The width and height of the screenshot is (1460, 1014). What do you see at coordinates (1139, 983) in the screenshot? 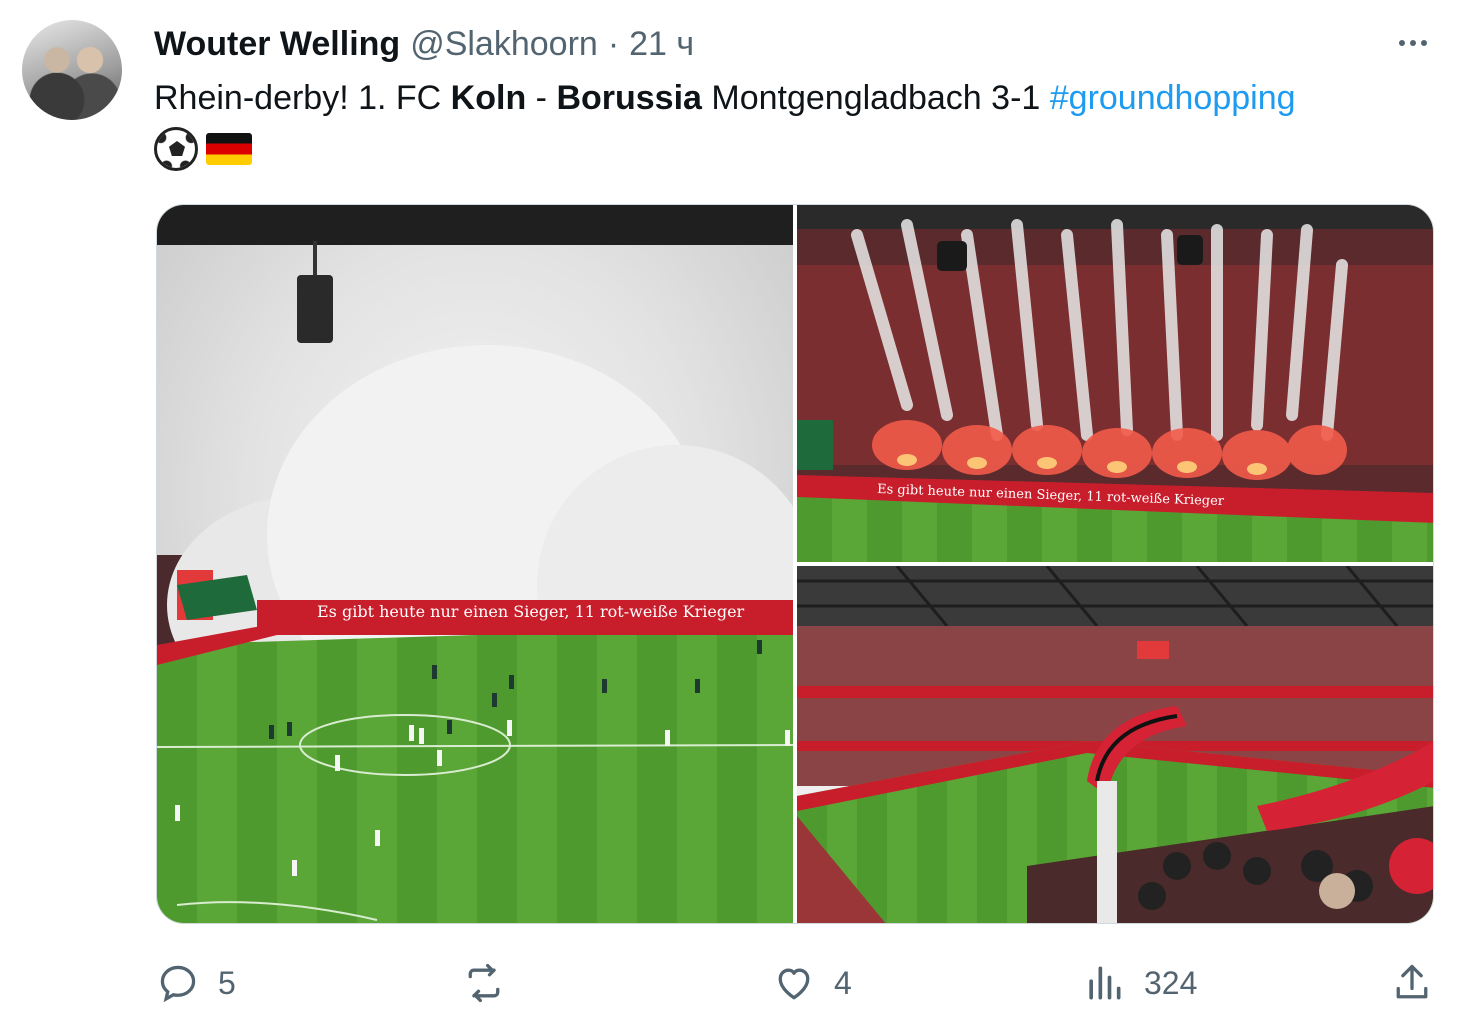
I see `views-button: 324` at bounding box center [1139, 983].